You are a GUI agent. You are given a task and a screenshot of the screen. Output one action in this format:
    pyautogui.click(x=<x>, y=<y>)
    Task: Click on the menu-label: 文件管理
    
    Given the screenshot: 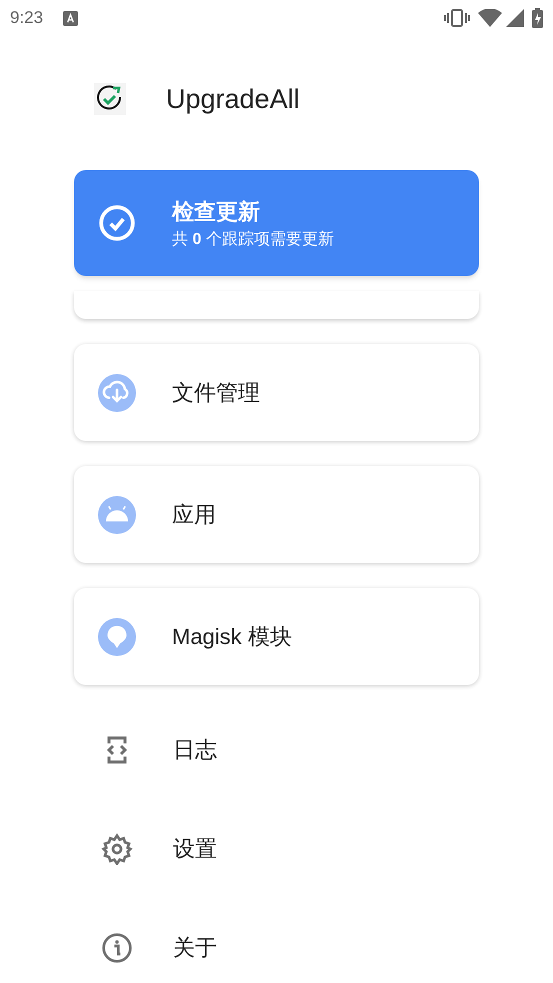 What is the action you would take?
    pyautogui.click(x=216, y=393)
    